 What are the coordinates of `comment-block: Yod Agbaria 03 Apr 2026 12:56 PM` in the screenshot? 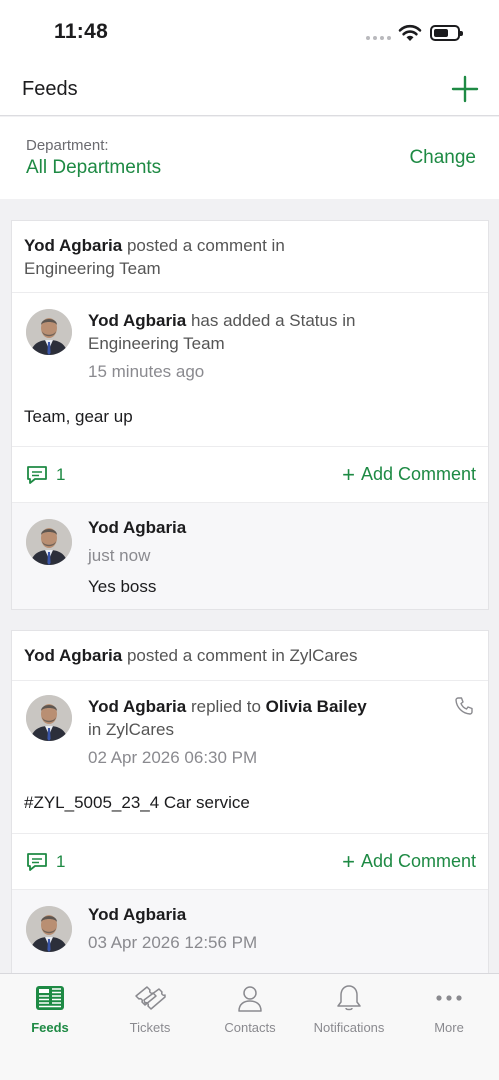 It's located at (250, 932).